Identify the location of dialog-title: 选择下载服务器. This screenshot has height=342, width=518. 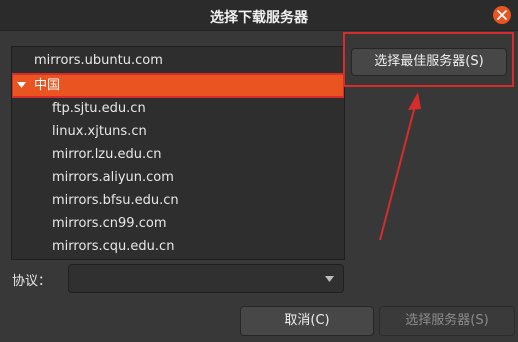
(259, 18).